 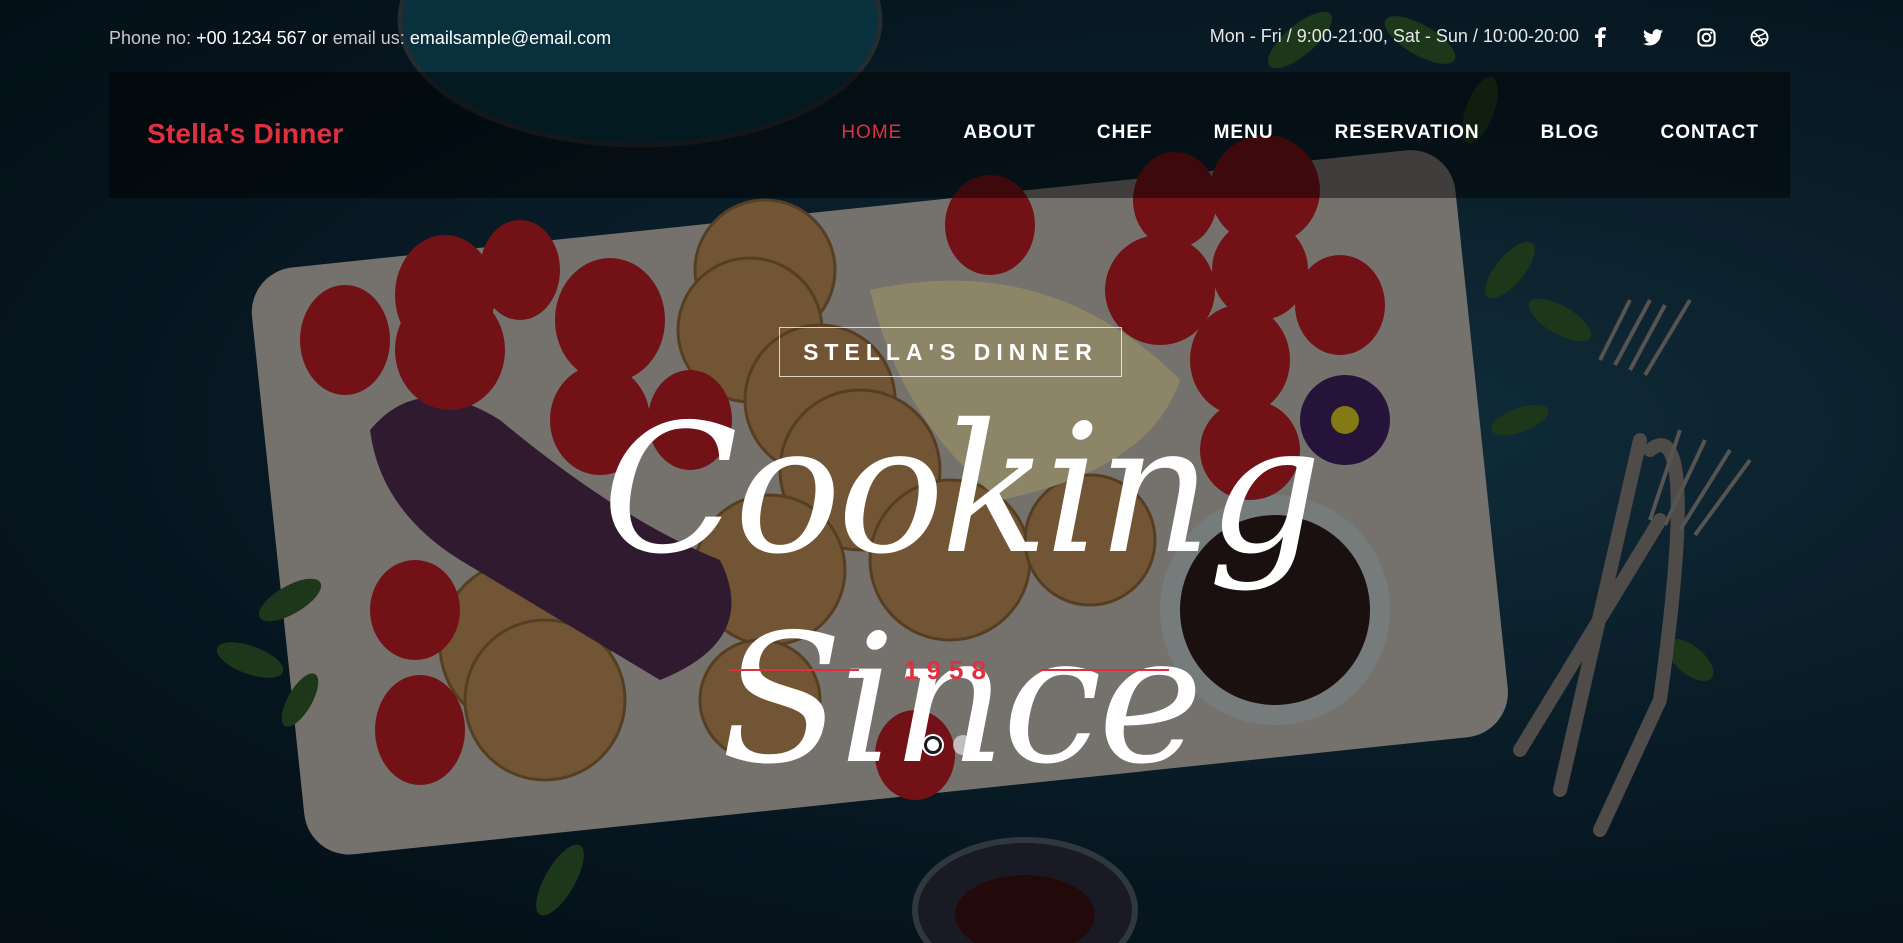 I want to click on year-divider-right, so click(x=1104, y=670).